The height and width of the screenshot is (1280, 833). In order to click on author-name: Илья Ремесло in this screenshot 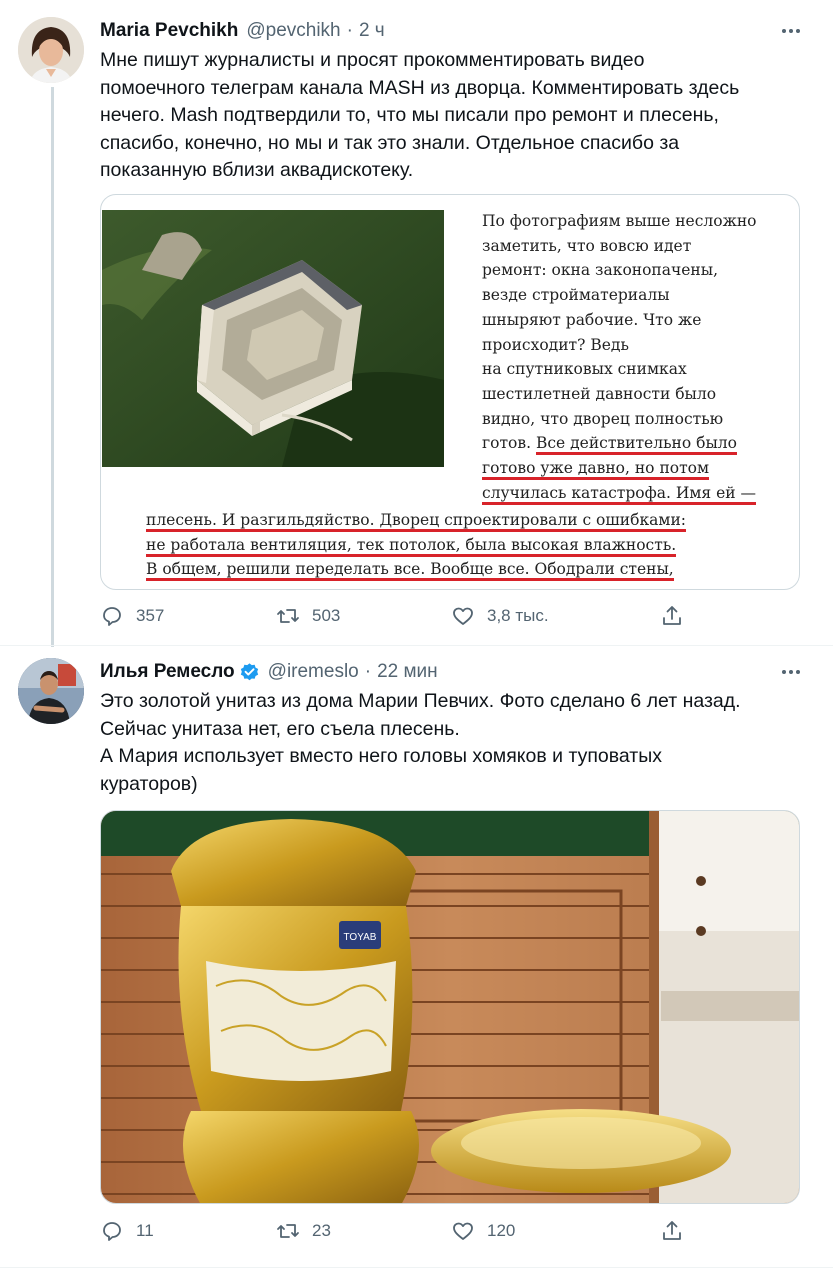, I will do `click(167, 672)`.